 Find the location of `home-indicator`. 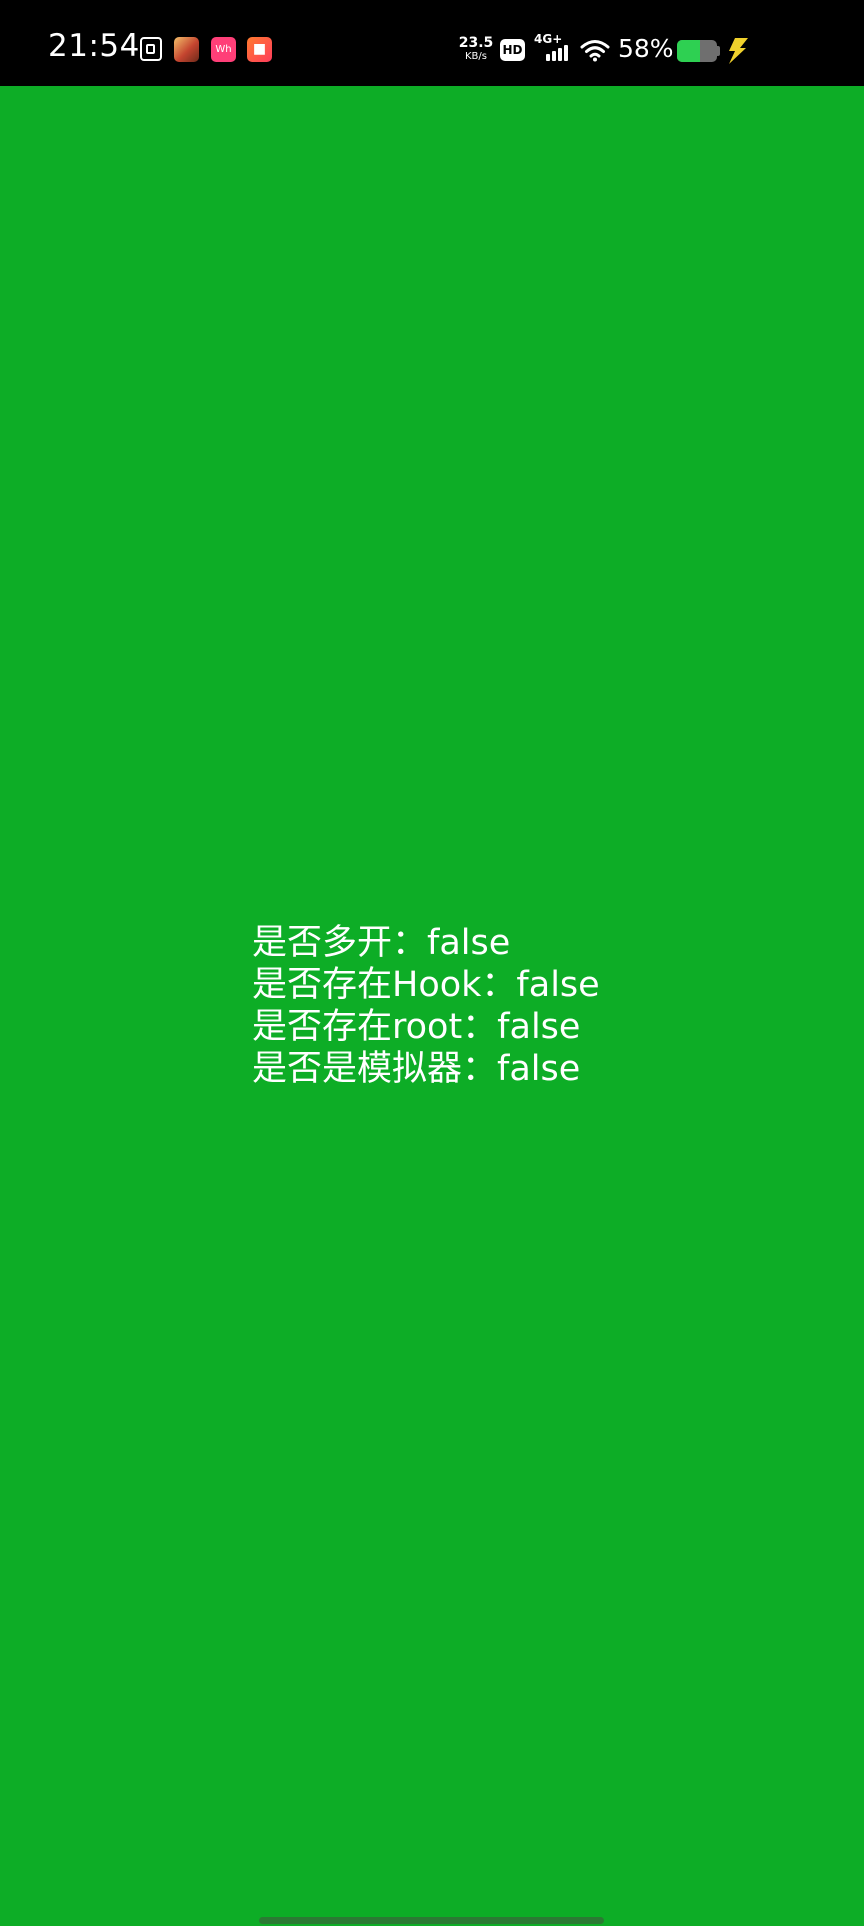

home-indicator is located at coordinates (431, 1920).